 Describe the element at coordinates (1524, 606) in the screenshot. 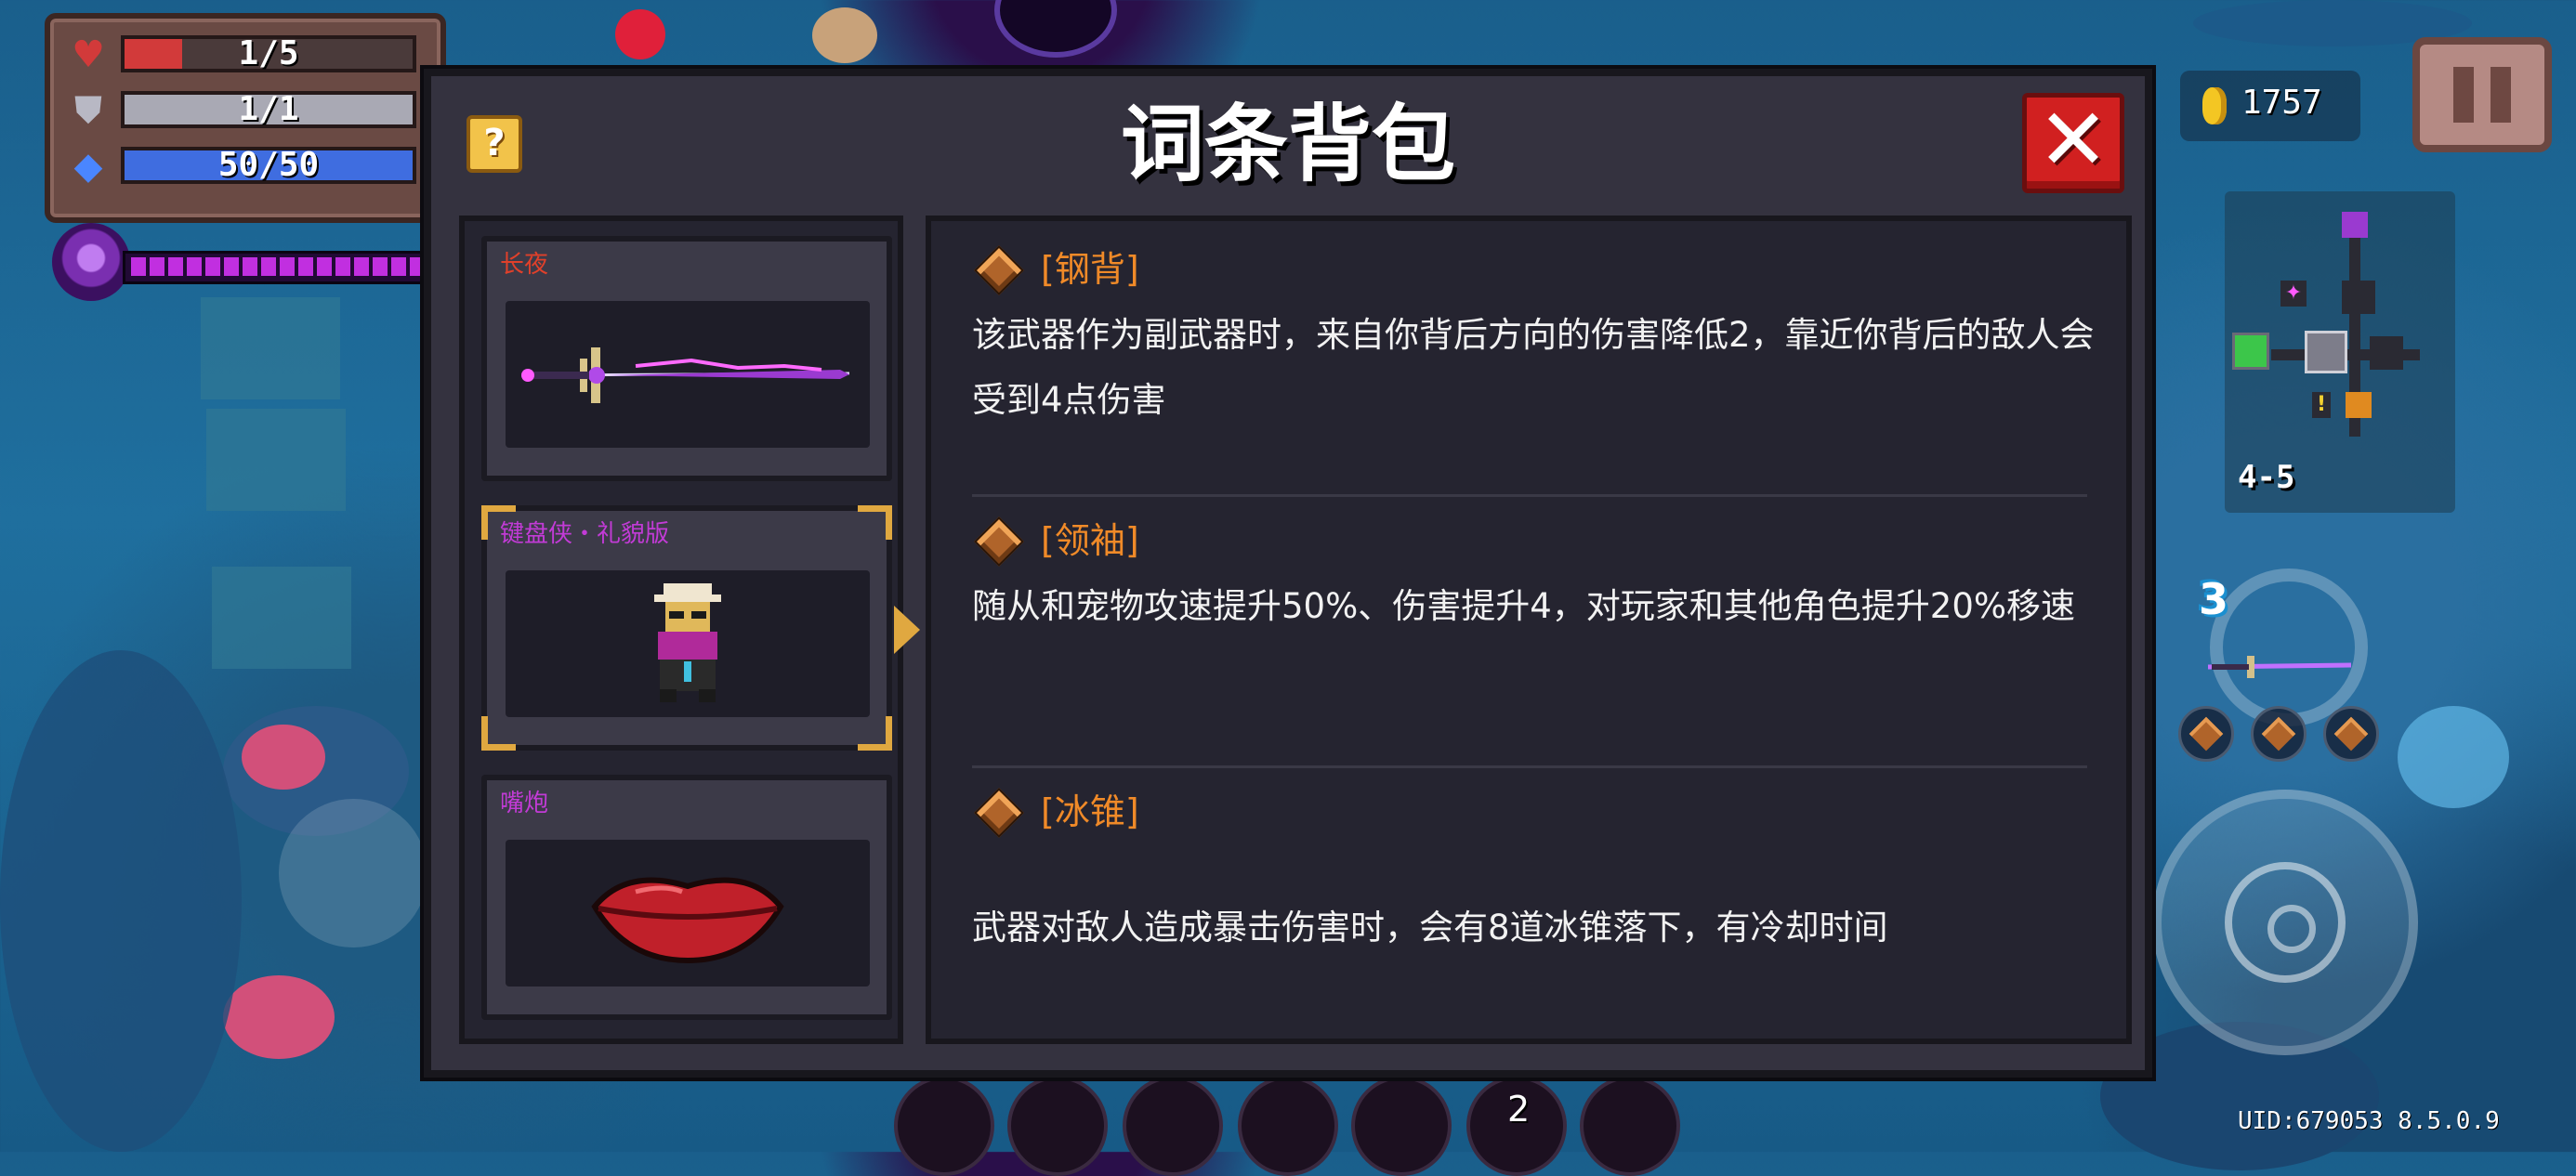

I see `affix-description: 随从和宠物攻速提升50%、伤害提升4，对玩家和其他角色提升20%移速` at that location.